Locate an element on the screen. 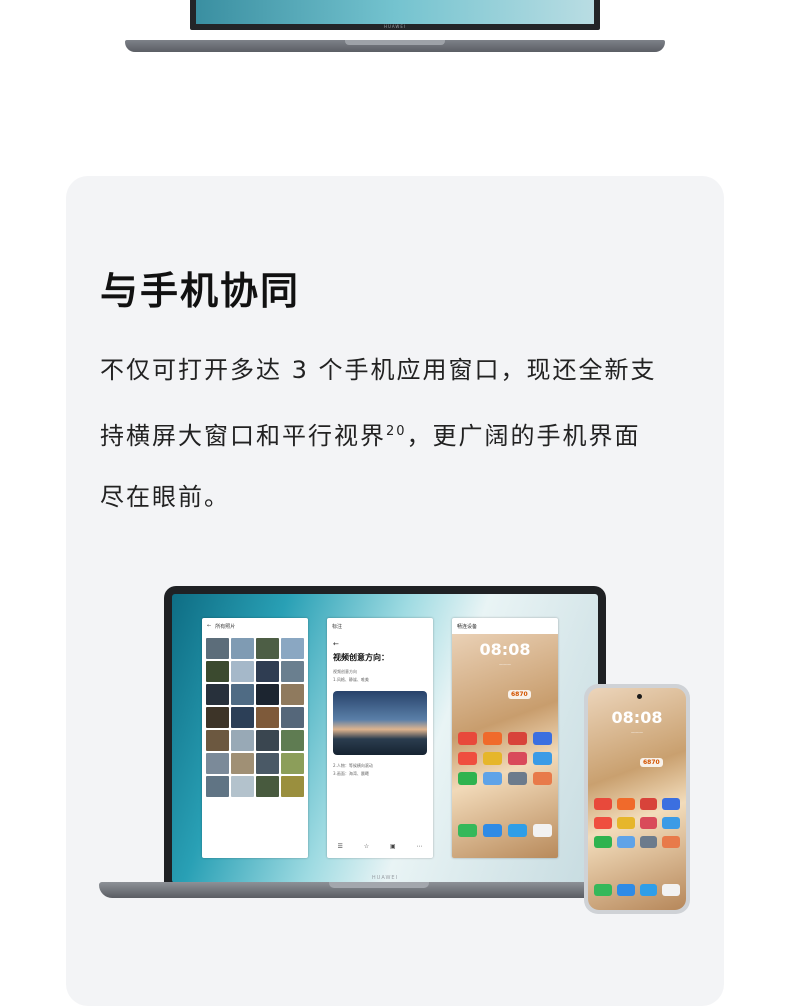 Image resolution: width=790 pixels, height=1006 pixels. desc-line-2-post: ，更广阔的手机界面 is located at coordinates (523, 436).